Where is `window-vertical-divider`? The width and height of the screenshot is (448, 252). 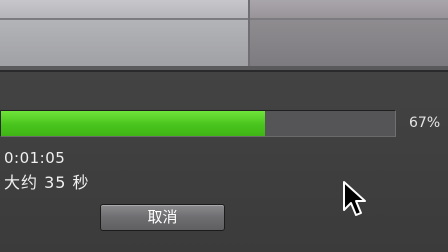
window-vertical-divider is located at coordinates (249, 33).